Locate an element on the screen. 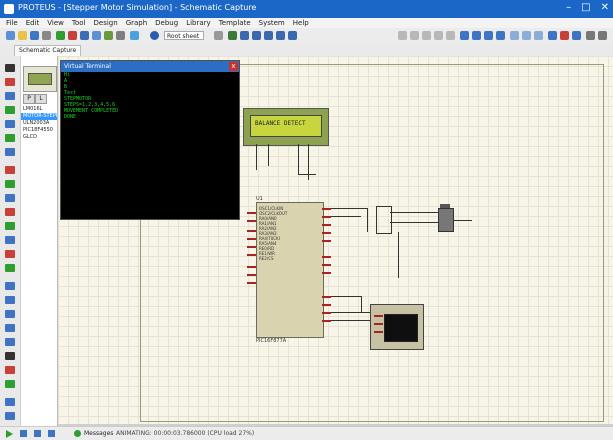 The image size is (613, 440). make-device-icon is located at coordinates (526, 35).